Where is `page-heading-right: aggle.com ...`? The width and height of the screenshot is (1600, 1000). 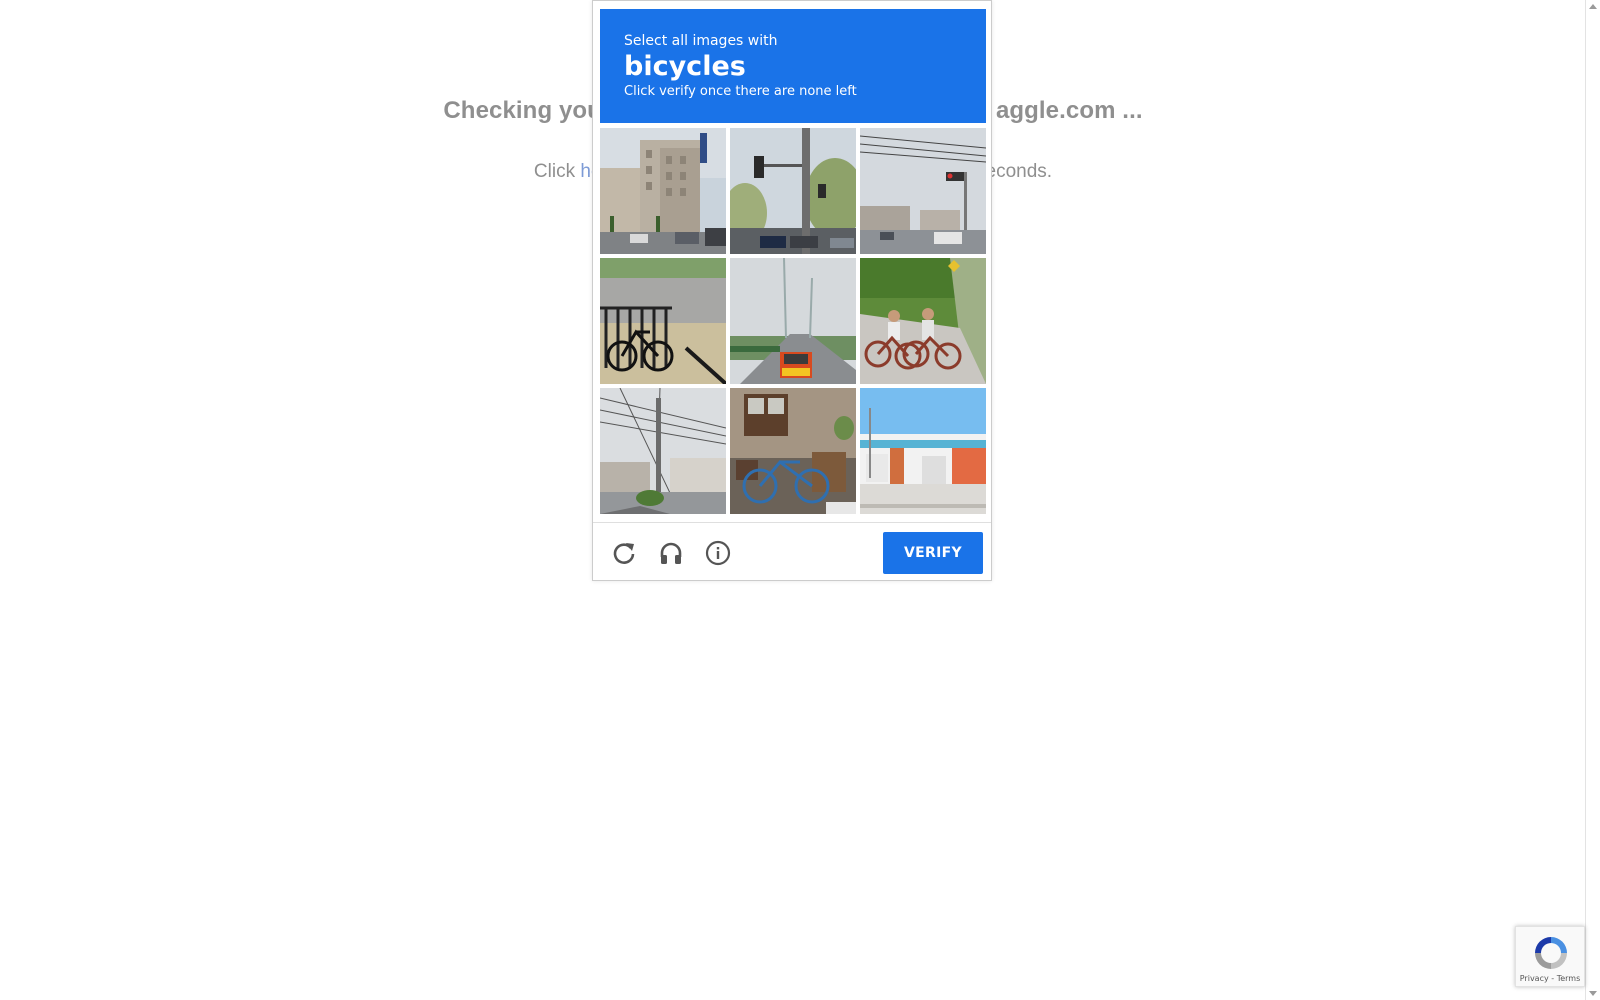 page-heading-right: aggle.com ... is located at coordinates (1069, 110).